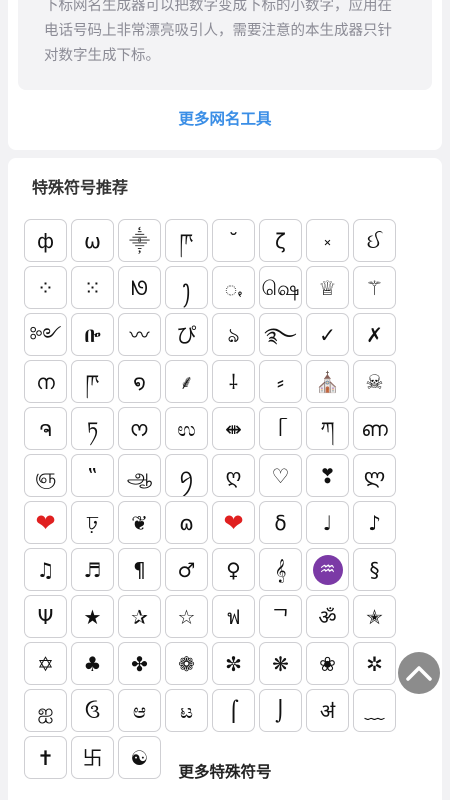 This screenshot has width=450, height=800. I want to click on symbol-cell: ♒, so click(327, 569).